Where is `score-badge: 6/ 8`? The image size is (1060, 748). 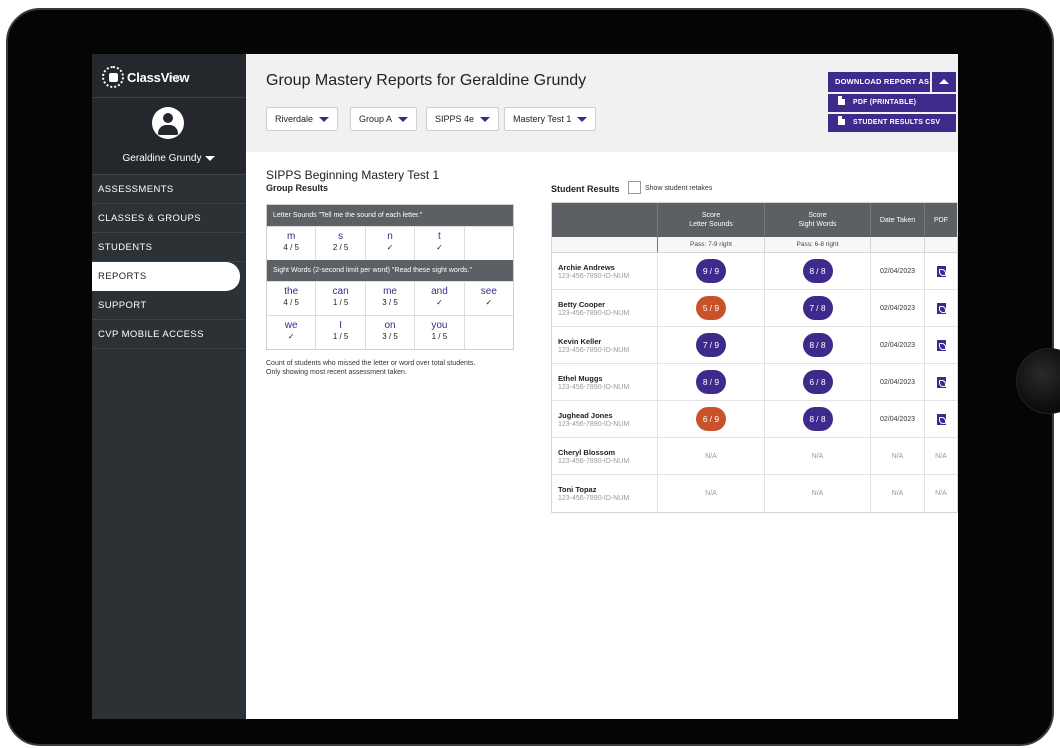
score-badge: 6/ 8 is located at coordinates (817, 382).